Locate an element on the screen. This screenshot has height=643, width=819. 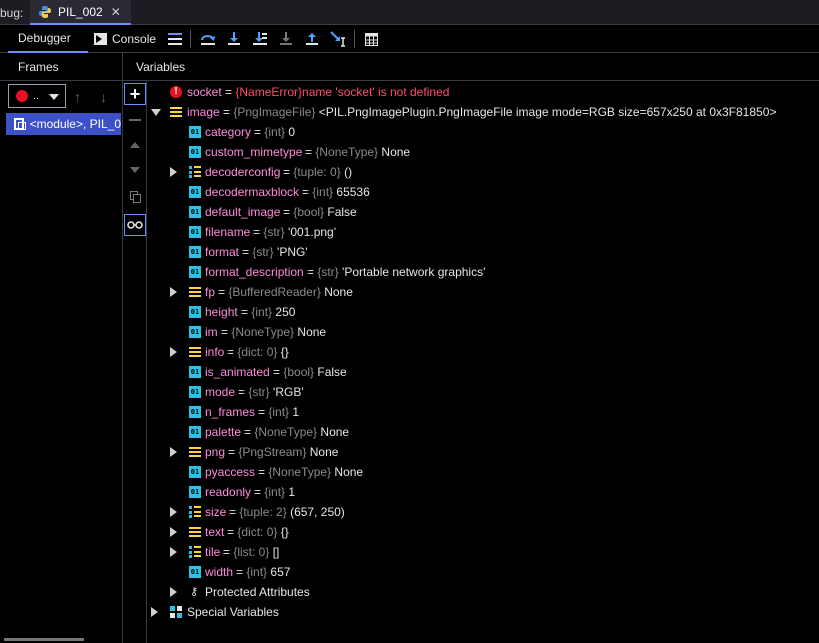
variable-row-category: 01 category = {int} 0 is located at coordinates (483, 132).